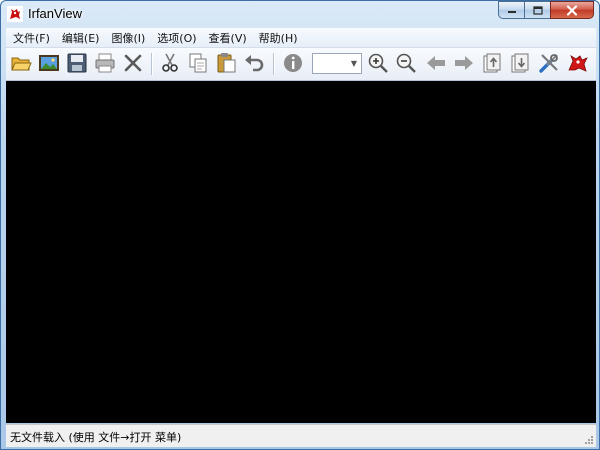 The image size is (600, 450). I want to click on menu-view: 查看(V), so click(228, 38).